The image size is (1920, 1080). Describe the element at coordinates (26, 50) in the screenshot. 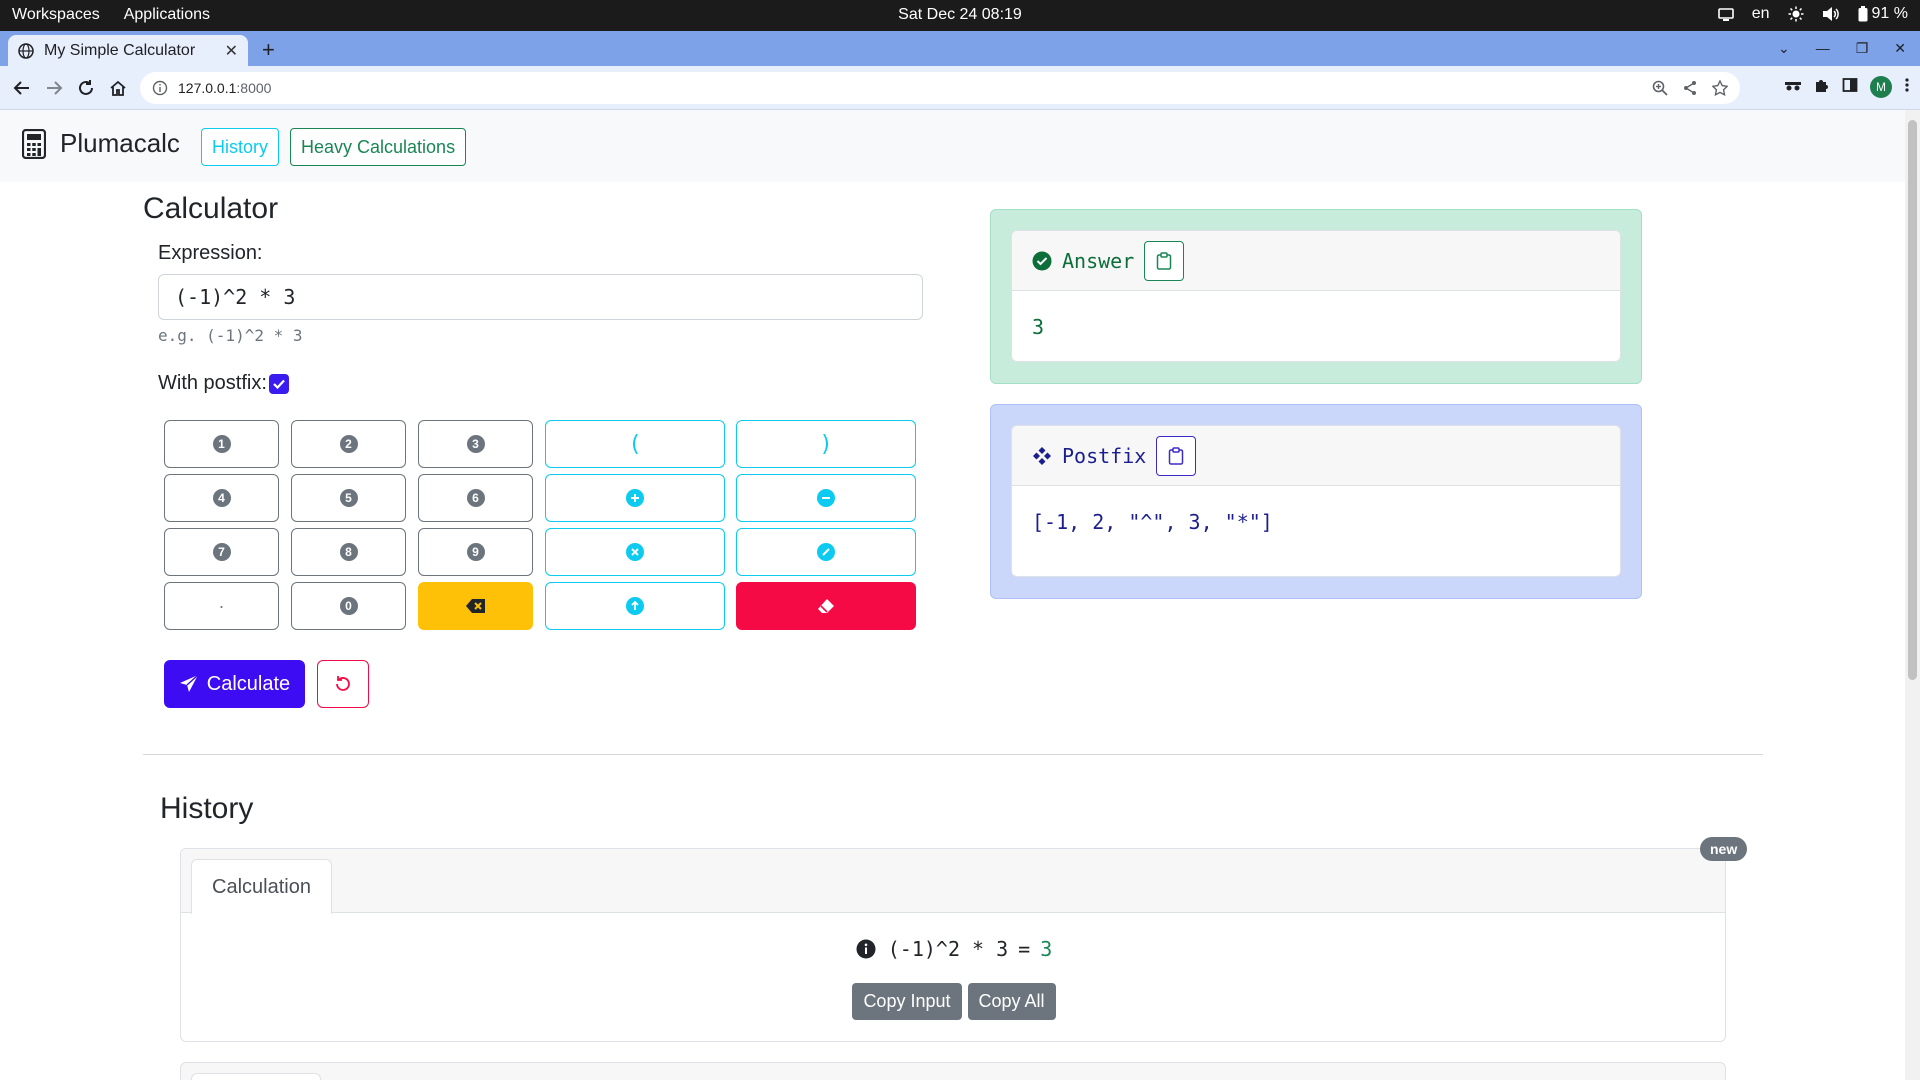

I see `globe-icon` at that location.